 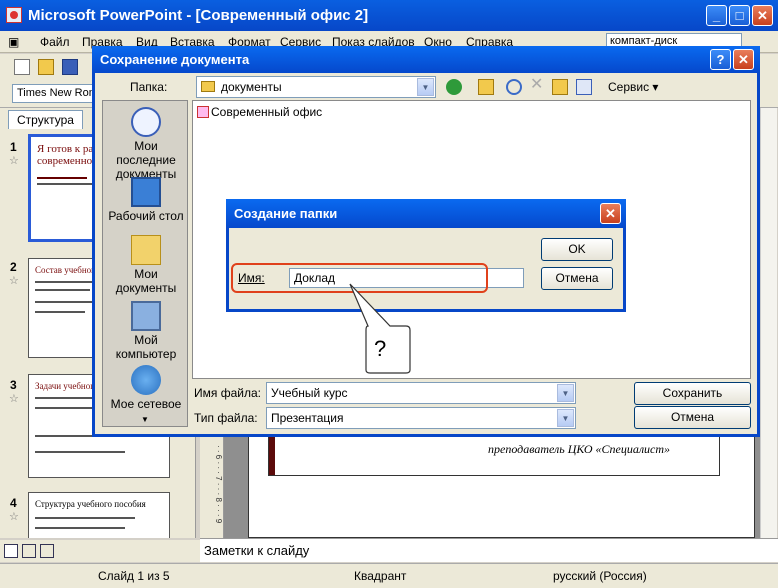 I want to click on network-icon, so click(x=146, y=380).